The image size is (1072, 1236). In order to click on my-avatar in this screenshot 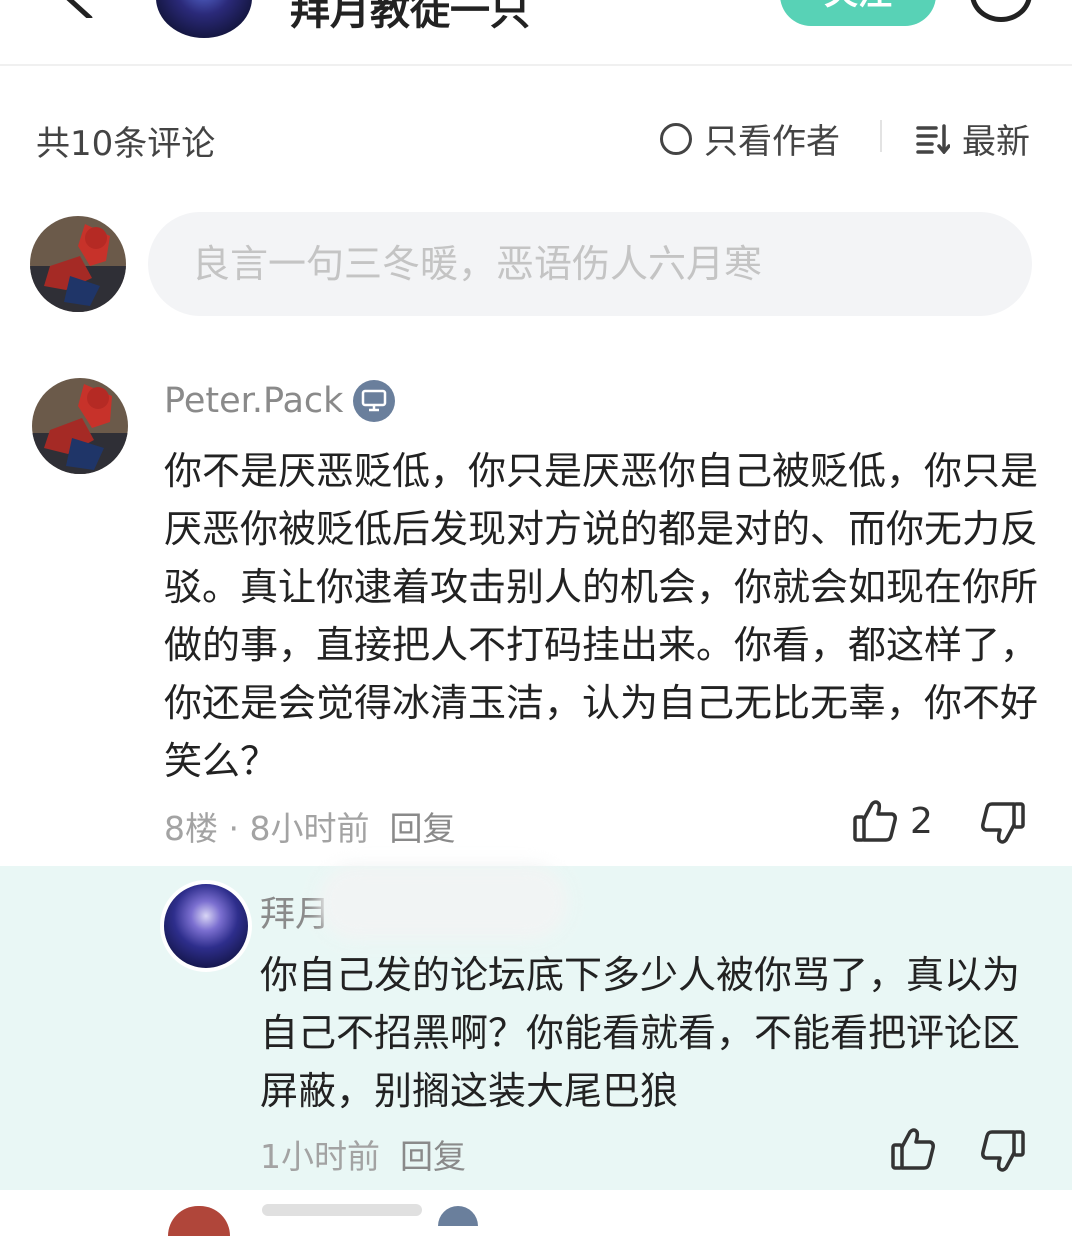, I will do `click(78, 264)`.